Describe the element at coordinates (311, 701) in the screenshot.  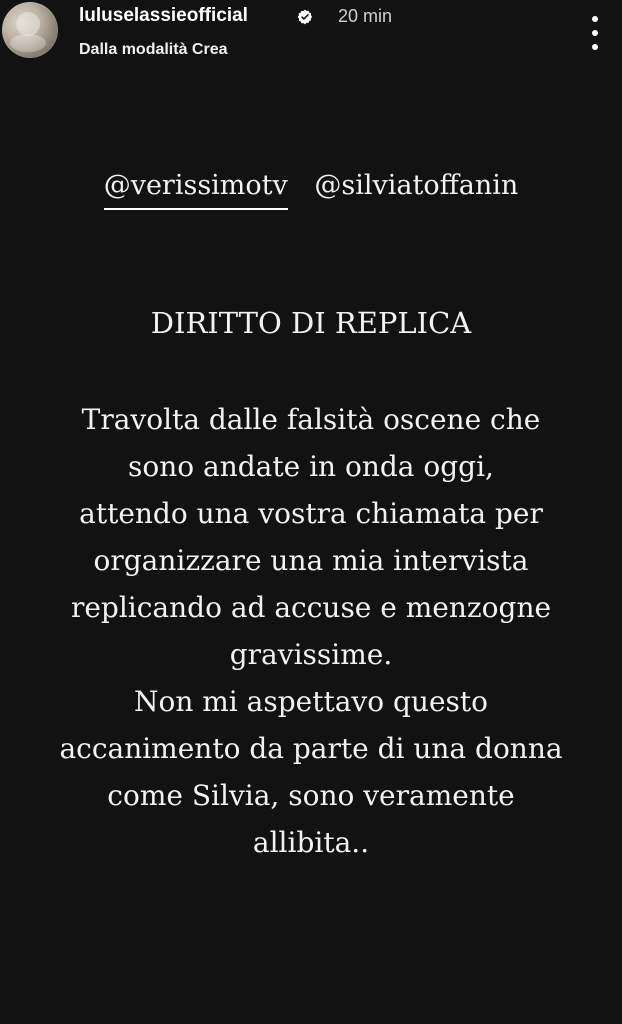
I see `story-line: Non mi aspettavo questo` at that location.